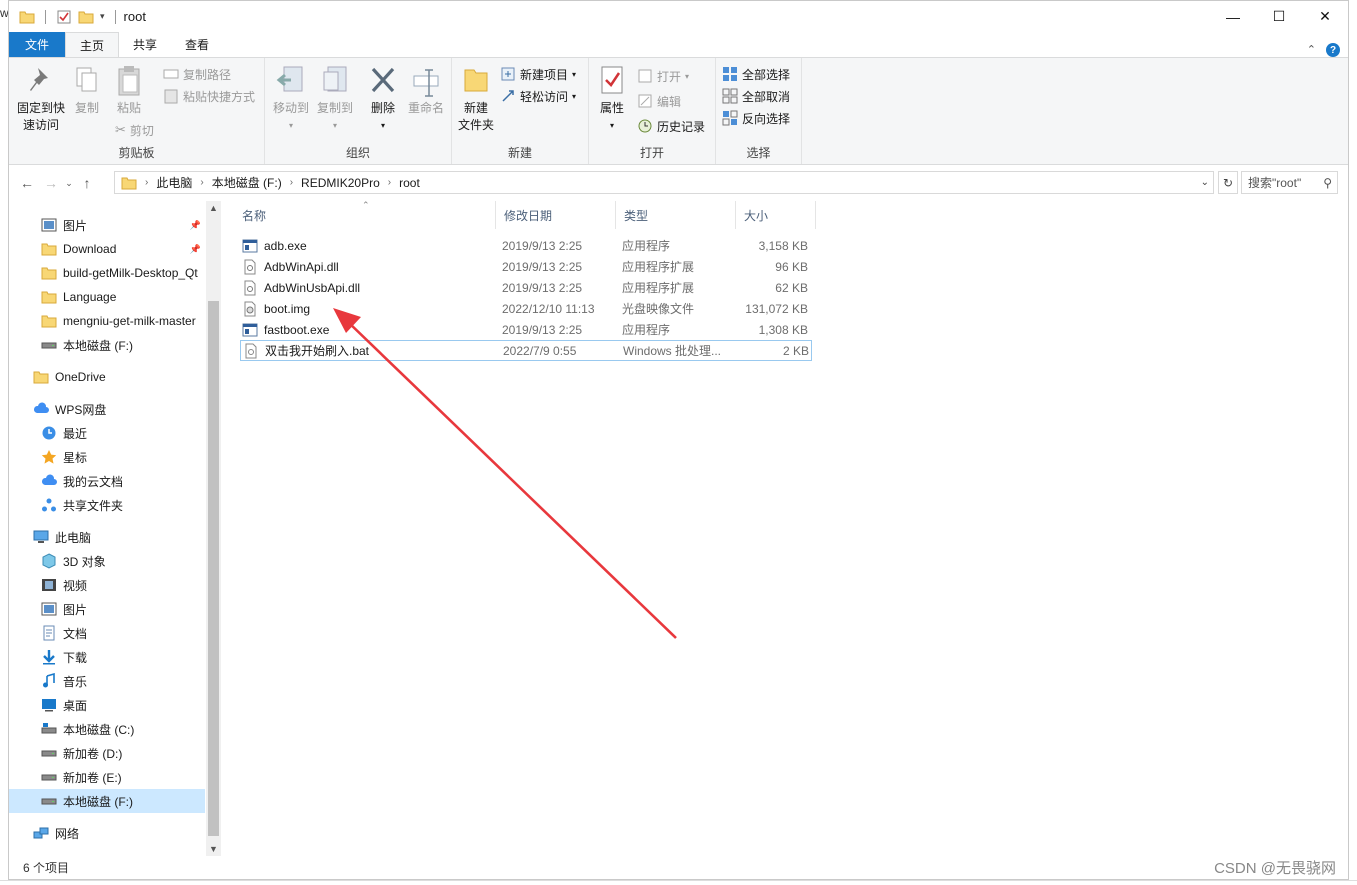 The width and height of the screenshot is (1357, 885). What do you see at coordinates (197, 44) in the screenshot?
I see `tab-view: 查看` at bounding box center [197, 44].